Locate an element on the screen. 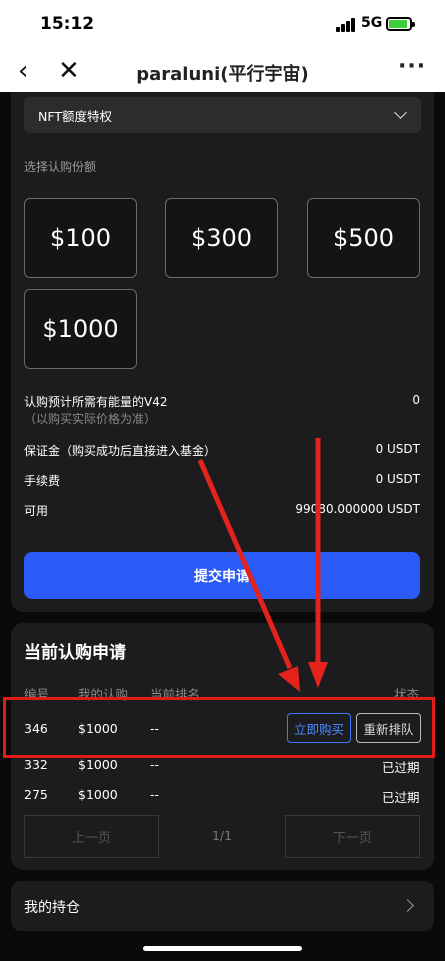  row3-amount: $1000 is located at coordinates (98, 794).